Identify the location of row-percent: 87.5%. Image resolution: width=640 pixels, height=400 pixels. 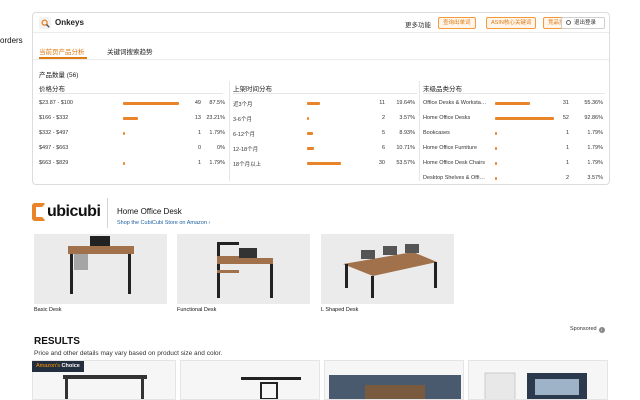
(217, 103).